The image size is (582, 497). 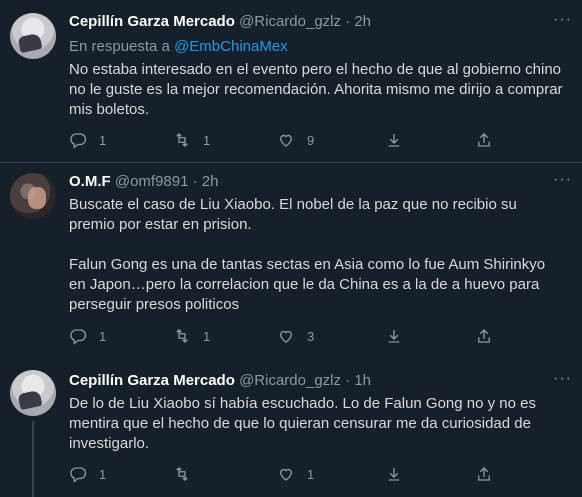 I want to click on timestamp: 1h, so click(x=362, y=380).